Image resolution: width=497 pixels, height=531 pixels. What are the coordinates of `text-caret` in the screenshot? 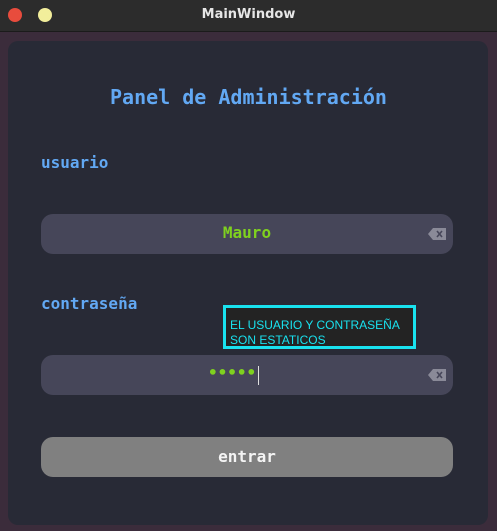 It's located at (258, 375).